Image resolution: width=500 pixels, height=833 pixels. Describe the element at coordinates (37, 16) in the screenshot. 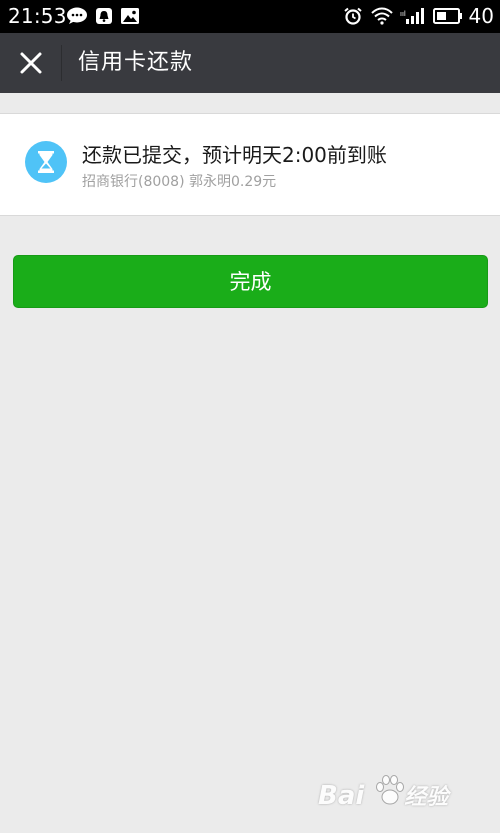

I see `status-time: 21:53` at that location.